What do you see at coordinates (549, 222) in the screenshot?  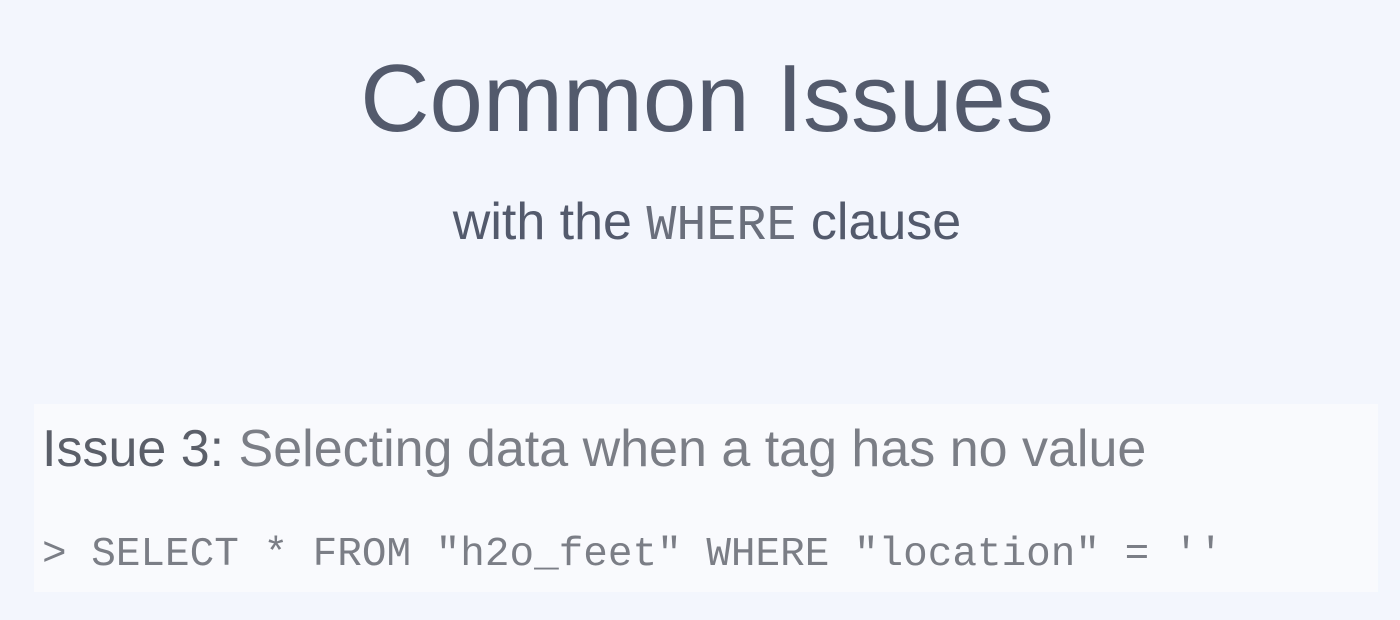 I see `subtitle-prefix: with the` at bounding box center [549, 222].